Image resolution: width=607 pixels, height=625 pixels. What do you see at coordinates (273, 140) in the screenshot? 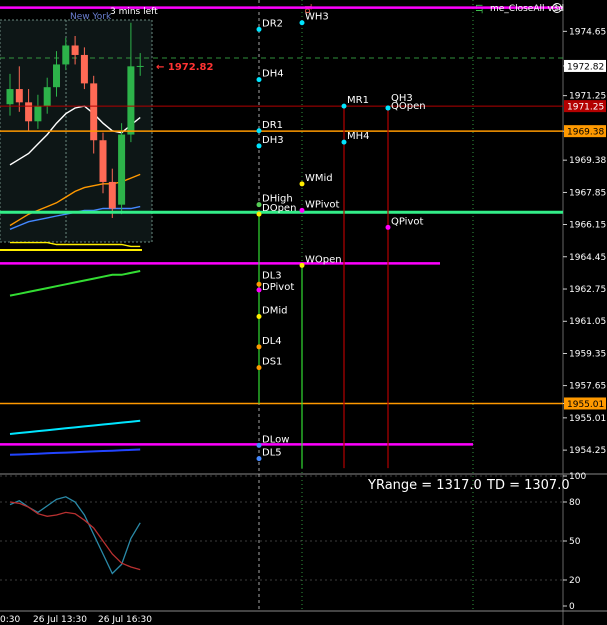
I see `level-label-dh3: DH3` at bounding box center [273, 140].